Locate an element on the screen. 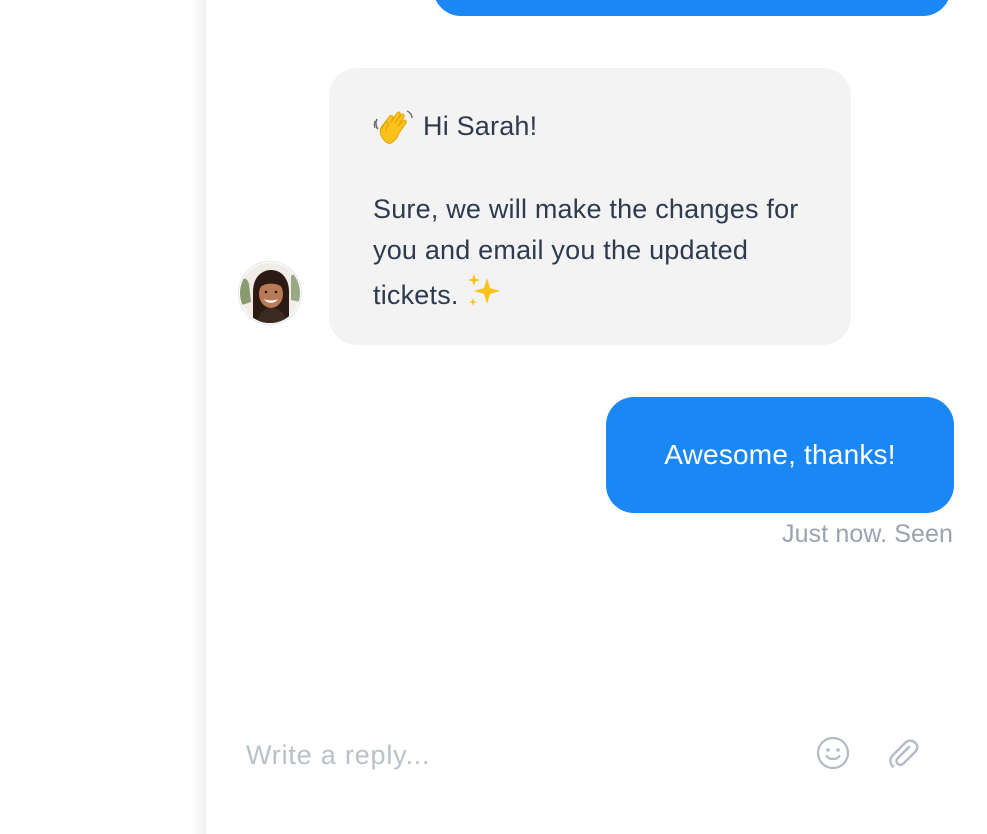  admin-avatar is located at coordinates (270, 293).